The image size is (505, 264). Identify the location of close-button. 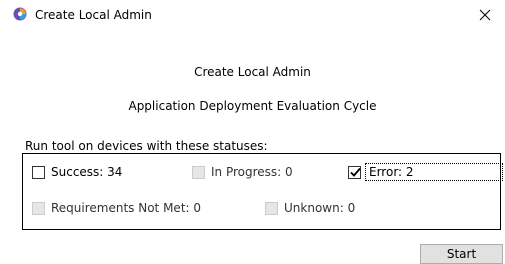
(485, 15).